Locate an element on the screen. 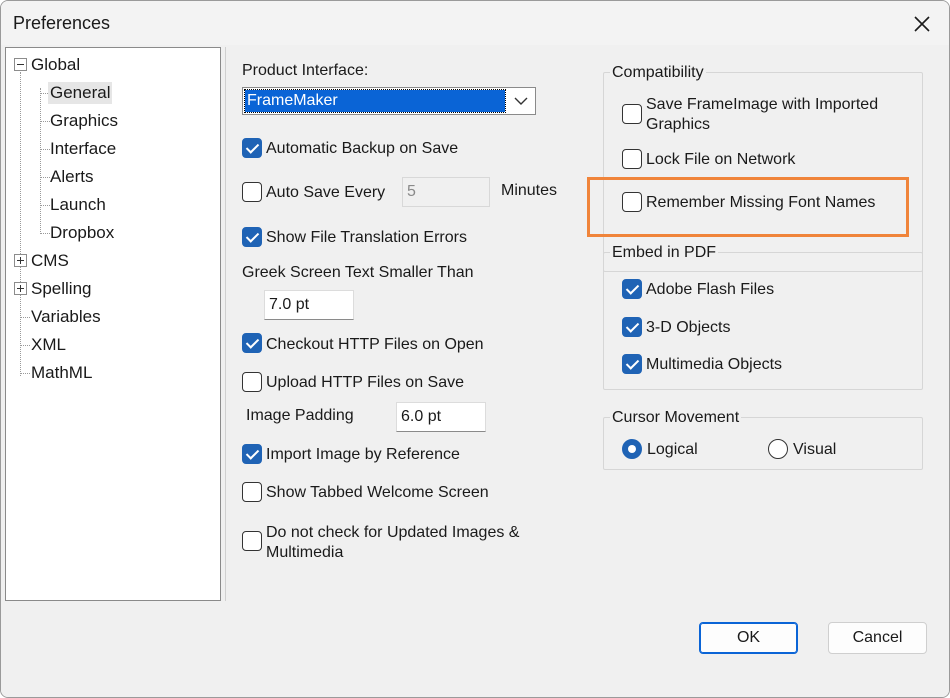 This screenshot has height=698, width=950. auto-save-minutes-input: 5 is located at coordinates (446, 192).